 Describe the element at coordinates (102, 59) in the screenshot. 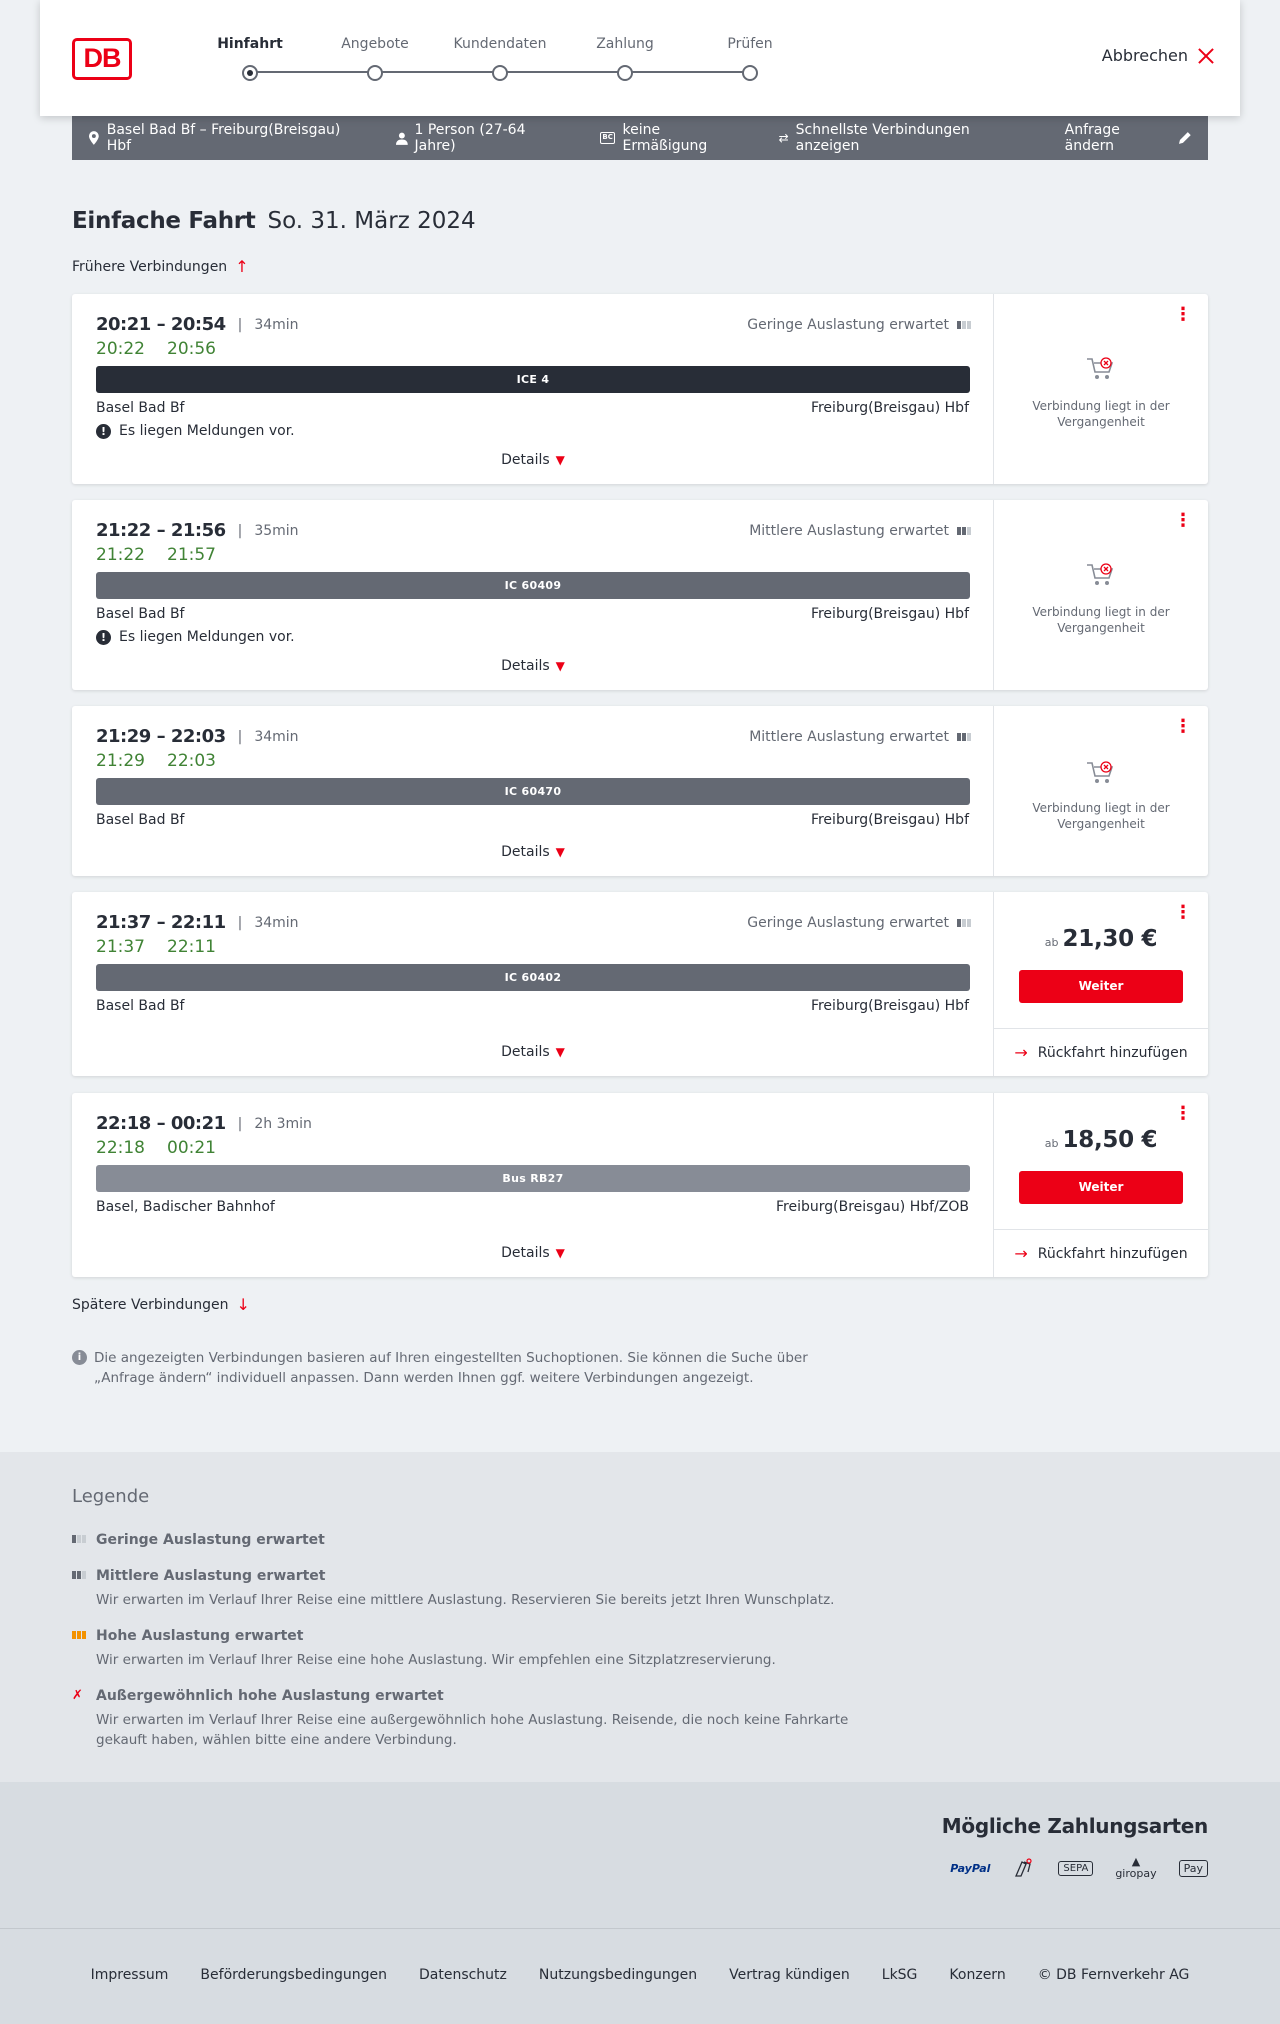

I see `db-logo: DB` at that location.